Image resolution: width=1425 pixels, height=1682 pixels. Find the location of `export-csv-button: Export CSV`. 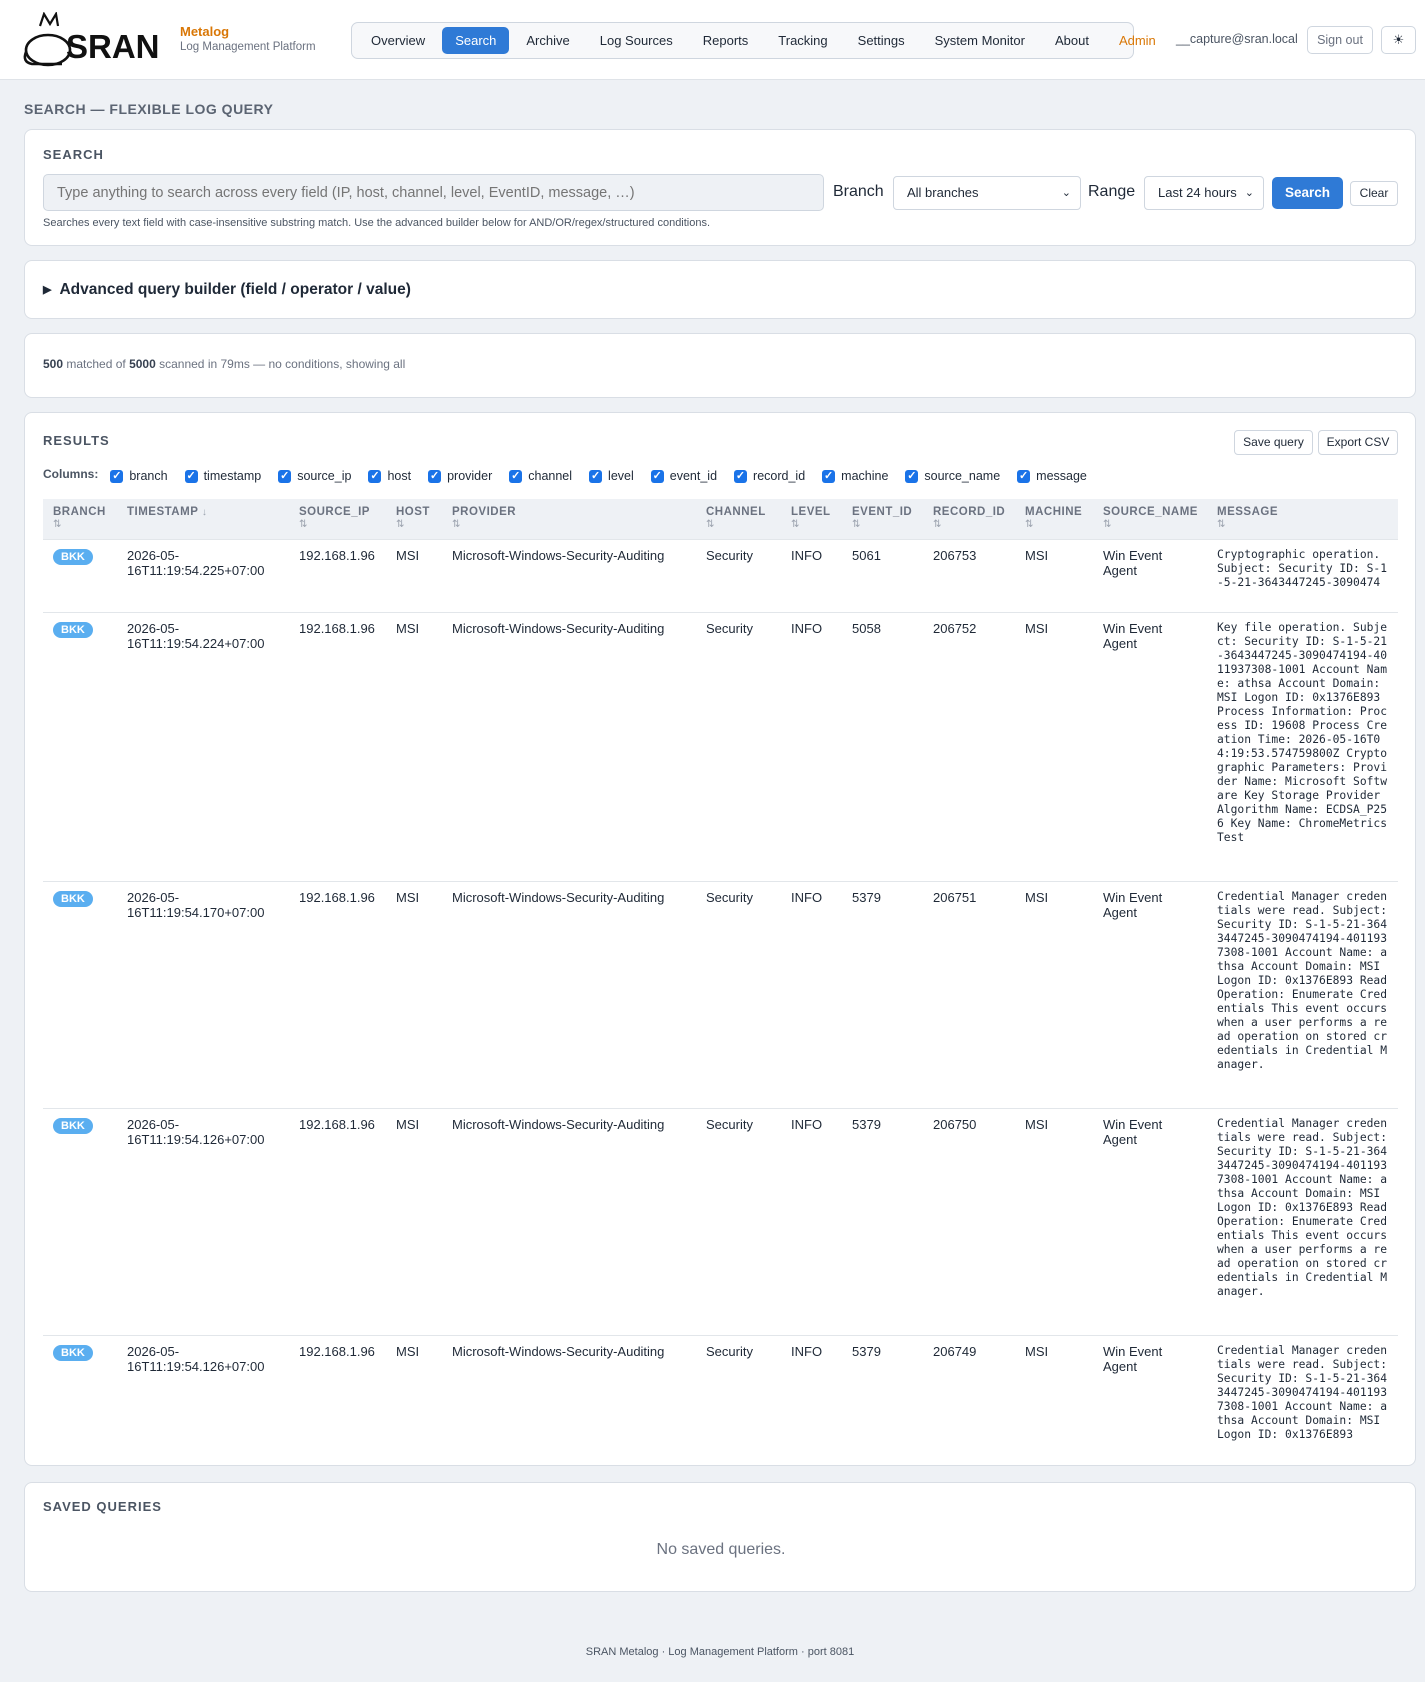

export-csv-button: Export CSV is located at coordinates (1358, 442).